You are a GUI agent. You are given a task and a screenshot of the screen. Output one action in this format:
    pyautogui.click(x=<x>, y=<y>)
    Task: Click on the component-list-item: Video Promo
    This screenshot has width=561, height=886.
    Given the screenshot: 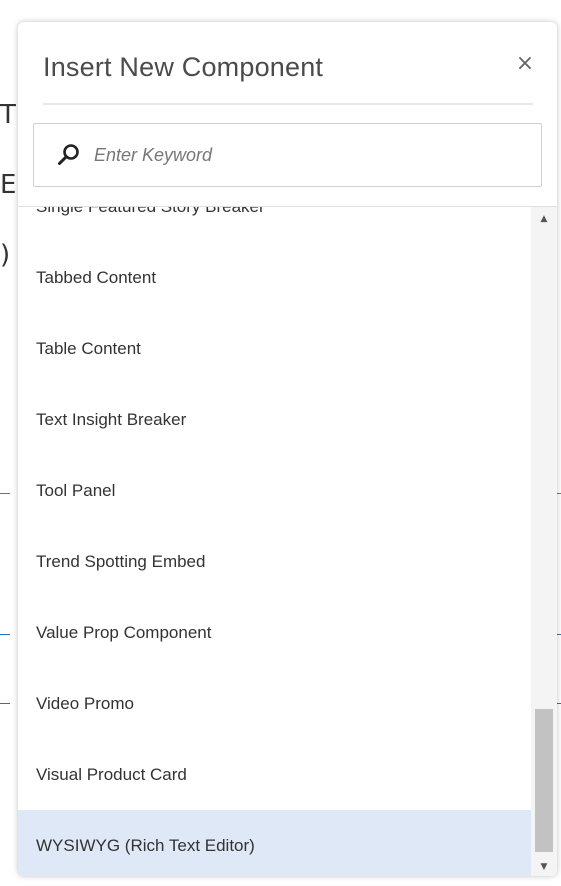 What is the action you would take?
    pyautogui.click(x=274, y=703)
    